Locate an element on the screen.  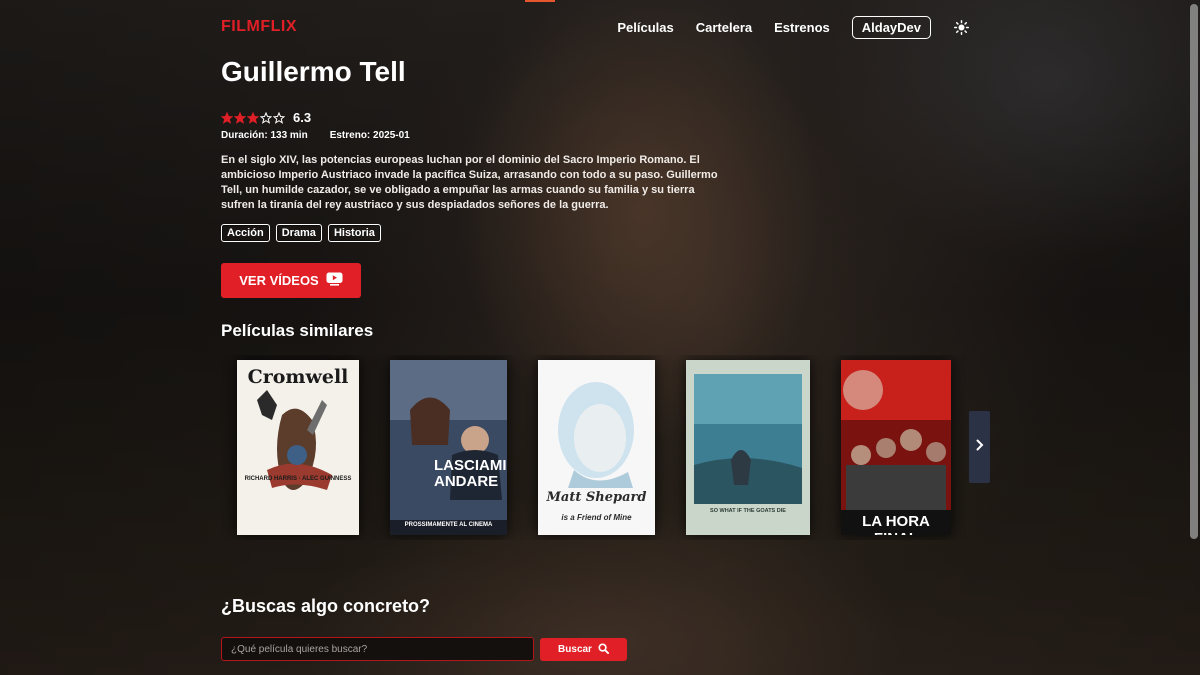
star-rating is located at coordinates (253, 117).